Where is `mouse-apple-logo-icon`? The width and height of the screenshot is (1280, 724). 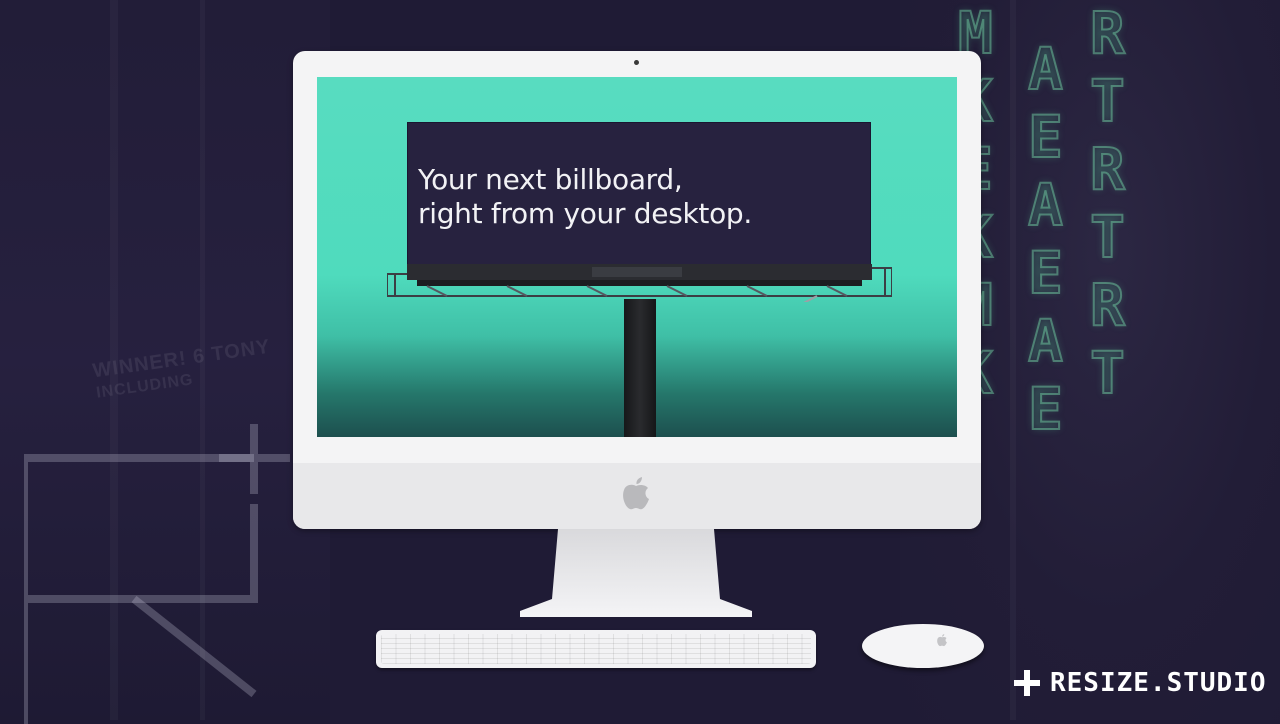
mouse-apple-logo-icon is located at coordinates (942, 640).